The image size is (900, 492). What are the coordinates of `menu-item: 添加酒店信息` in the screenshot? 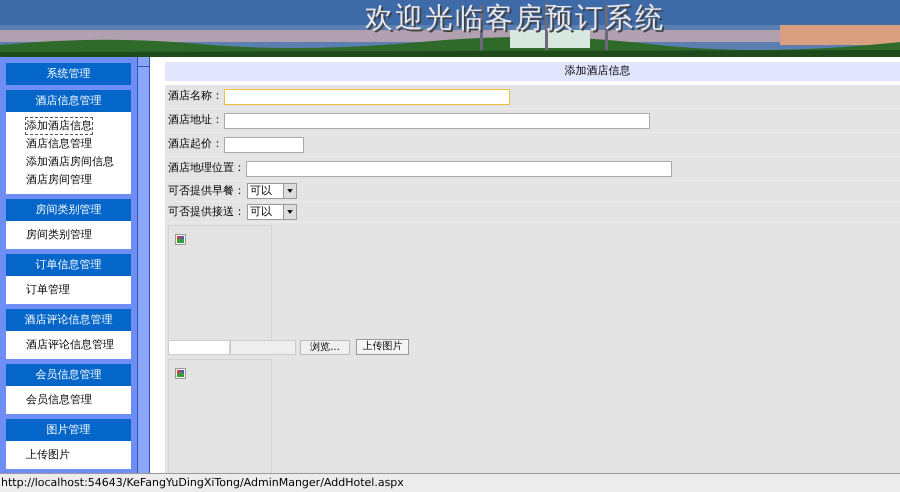 It's located at (59, 126).